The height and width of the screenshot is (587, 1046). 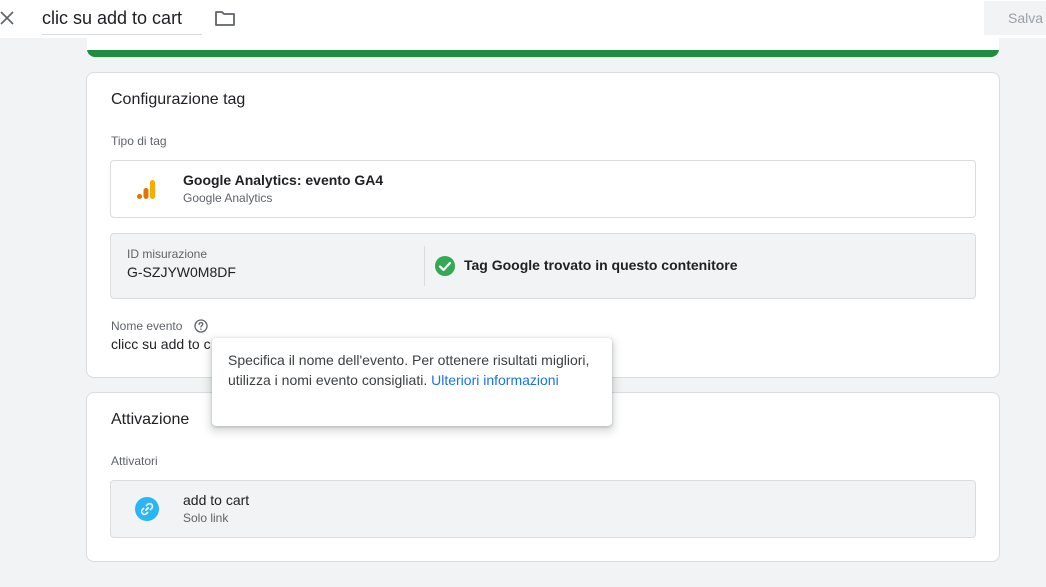 What do you see at coordinates (523, 19) in the screenshot?
I see `editor-header: clic su add to cart Salva` at bounding box center [523, 19].